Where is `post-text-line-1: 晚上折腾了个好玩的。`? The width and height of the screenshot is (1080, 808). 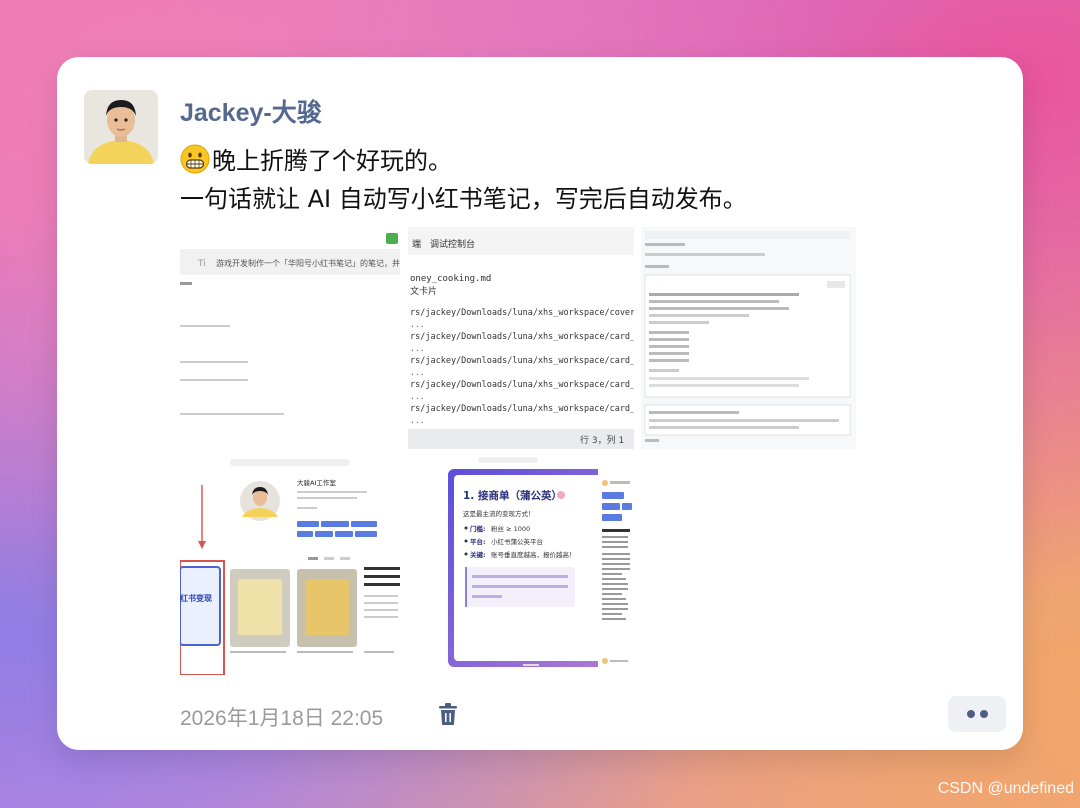 post-text-line-1: 晚上折腾了个好玩的。 is located at coordinates (316, 158).